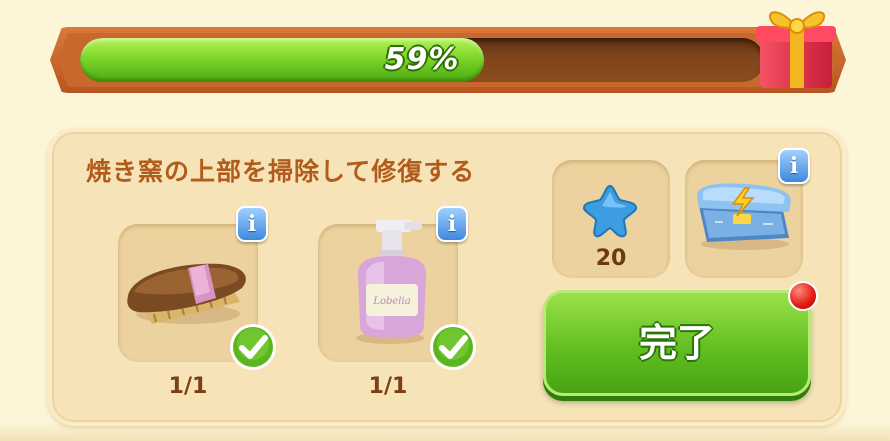  I want to click on notification-dot, so click(803, 296).